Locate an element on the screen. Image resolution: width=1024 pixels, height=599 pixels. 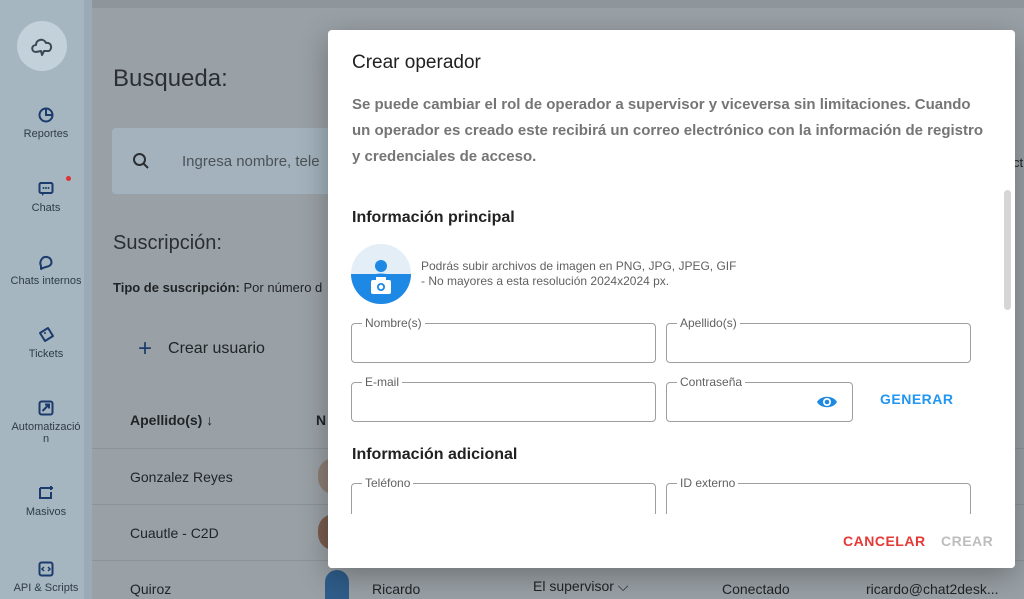
password-input is located at coordinates (740, 403).